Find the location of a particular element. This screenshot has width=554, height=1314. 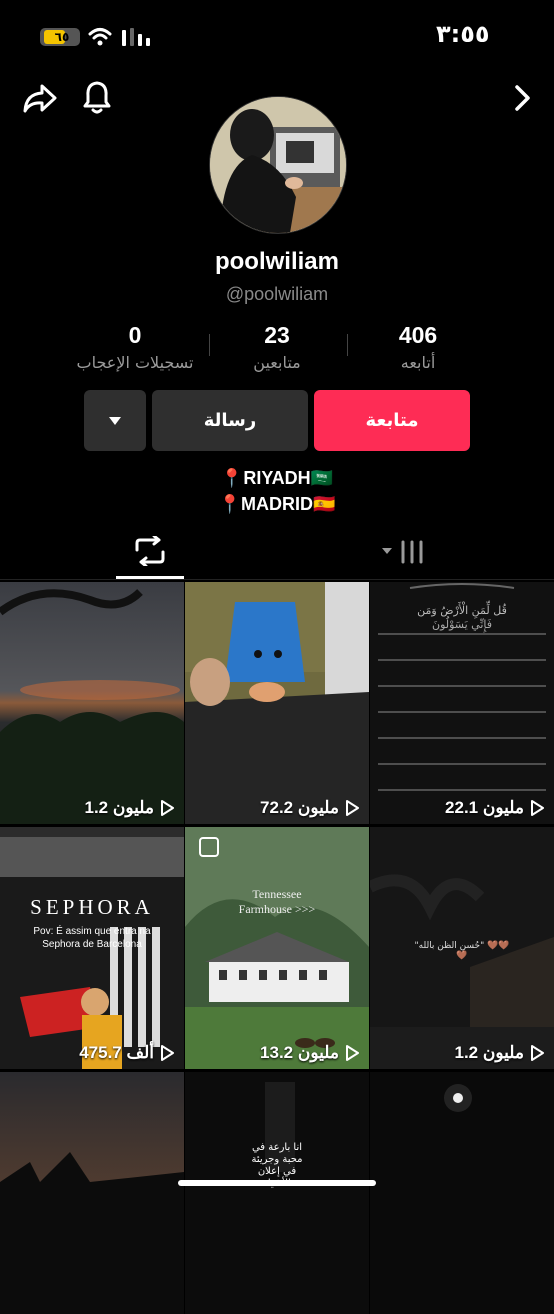

stat-followers: 23 متابعين is located at coordinates (277, 347).